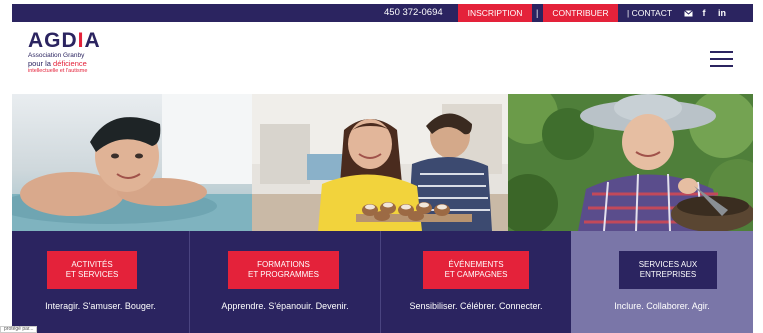  What do you see at coordinates (413, 13) in the screenshot?
I see `phone-number: 450 372-0694` at bounding box center [413, 13].